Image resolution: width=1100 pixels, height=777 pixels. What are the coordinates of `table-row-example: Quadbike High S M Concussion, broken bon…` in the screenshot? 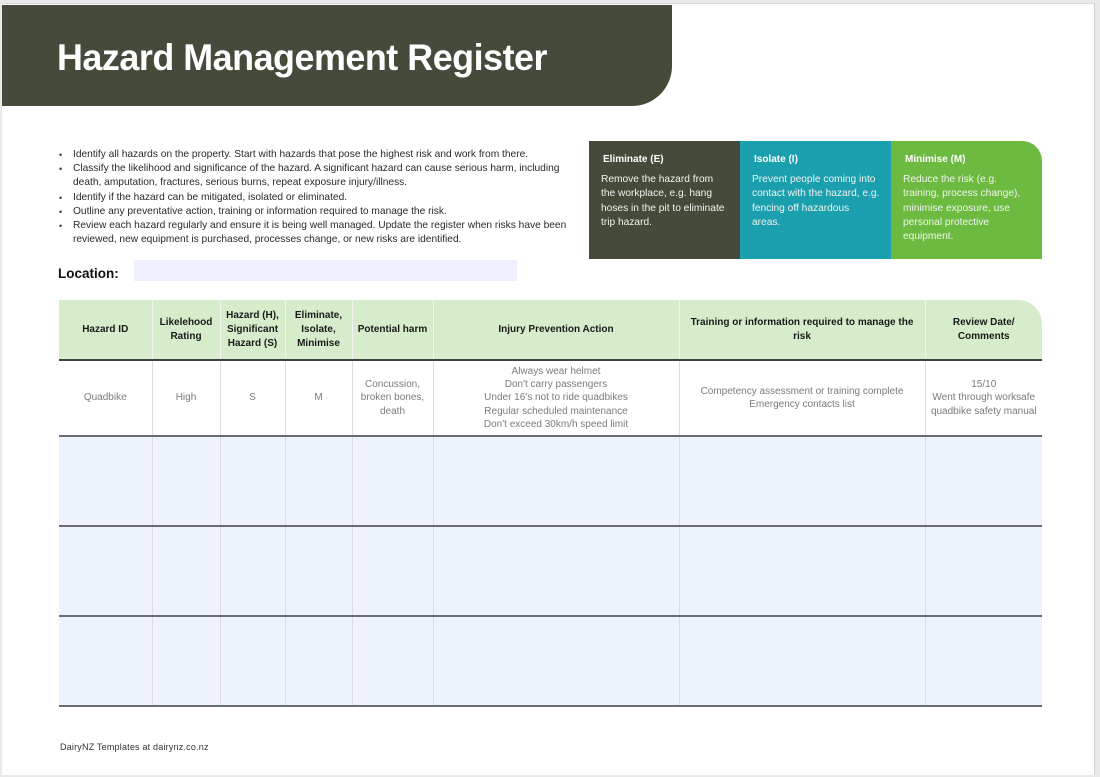 It's located at (550, 398).